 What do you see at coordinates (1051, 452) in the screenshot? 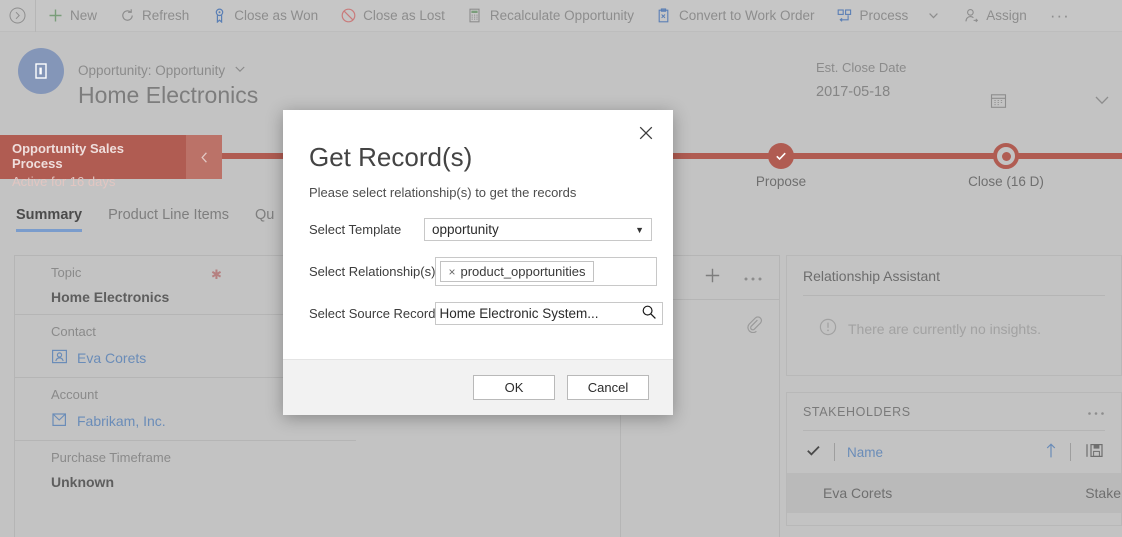
I see `sort-ascending-icon` at bounding box center [1051, 452].